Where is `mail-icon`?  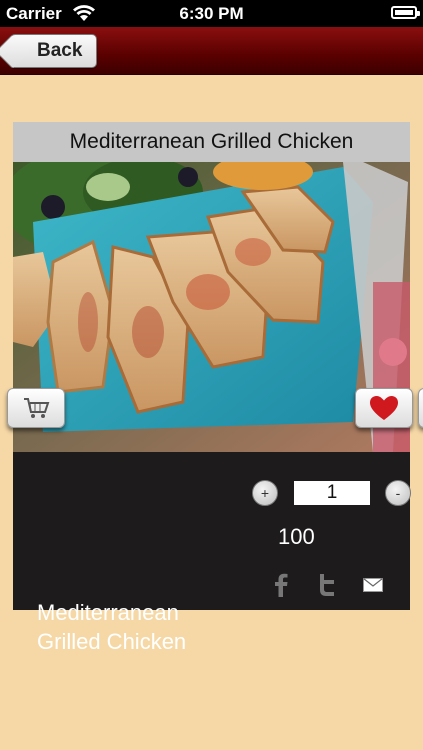
mail-icon is located at coordinates (373, 585).